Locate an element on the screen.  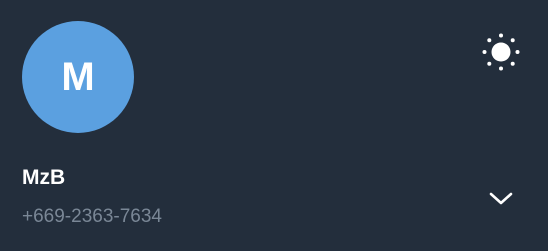
avatar: M is located at coordinates (78, 77).